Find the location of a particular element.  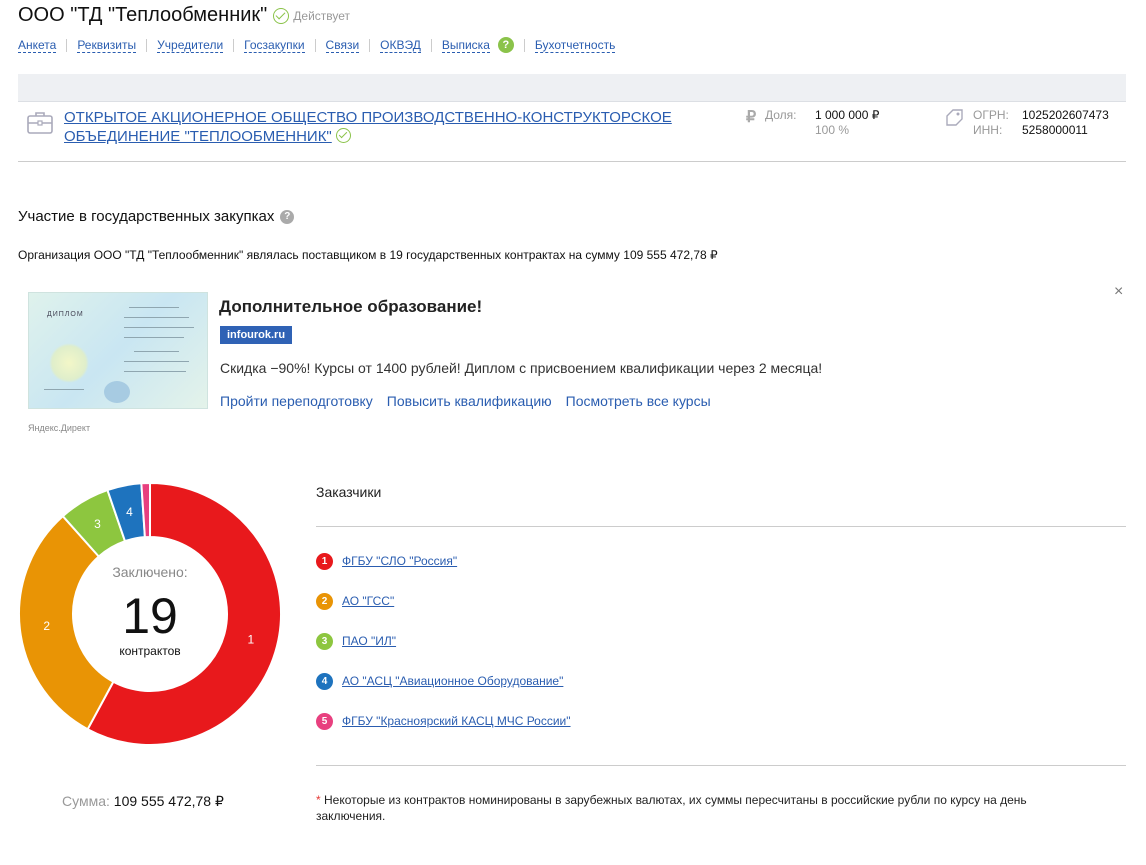

share-value: 1 000 000 ₽ is located at coordinates (847, 115).